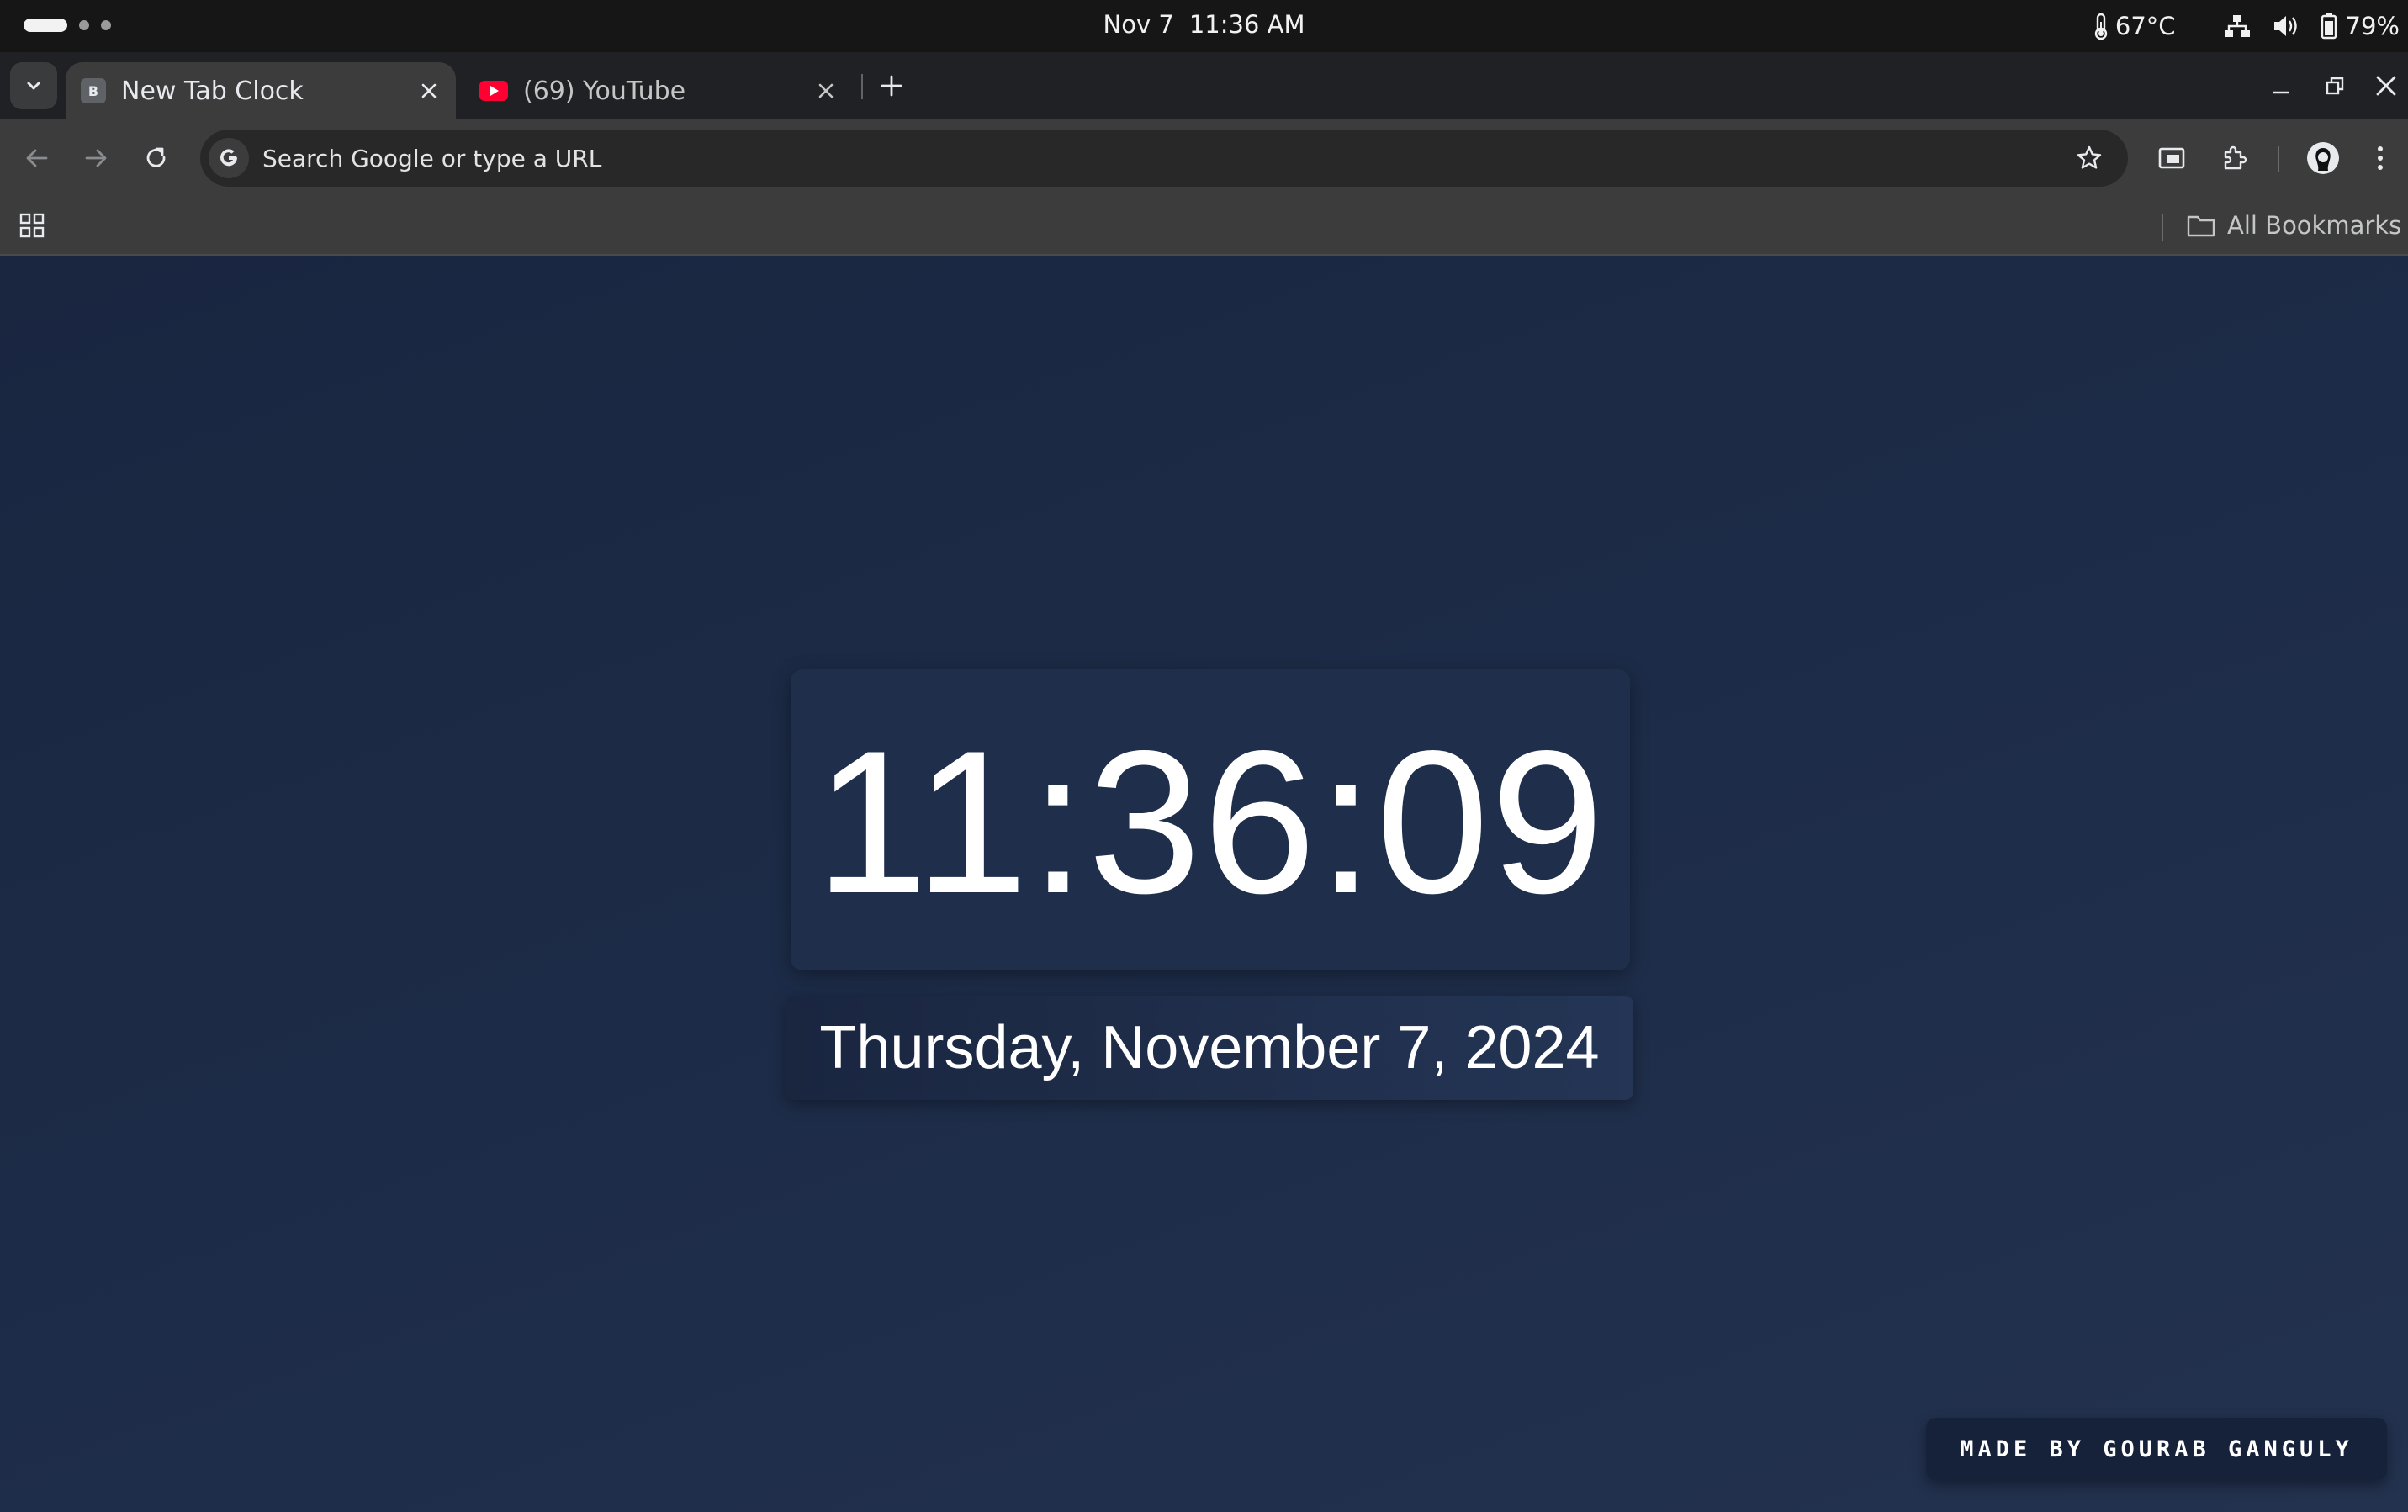  I want to click on system-status-area: 67°C 79%, so click(2246, 26).